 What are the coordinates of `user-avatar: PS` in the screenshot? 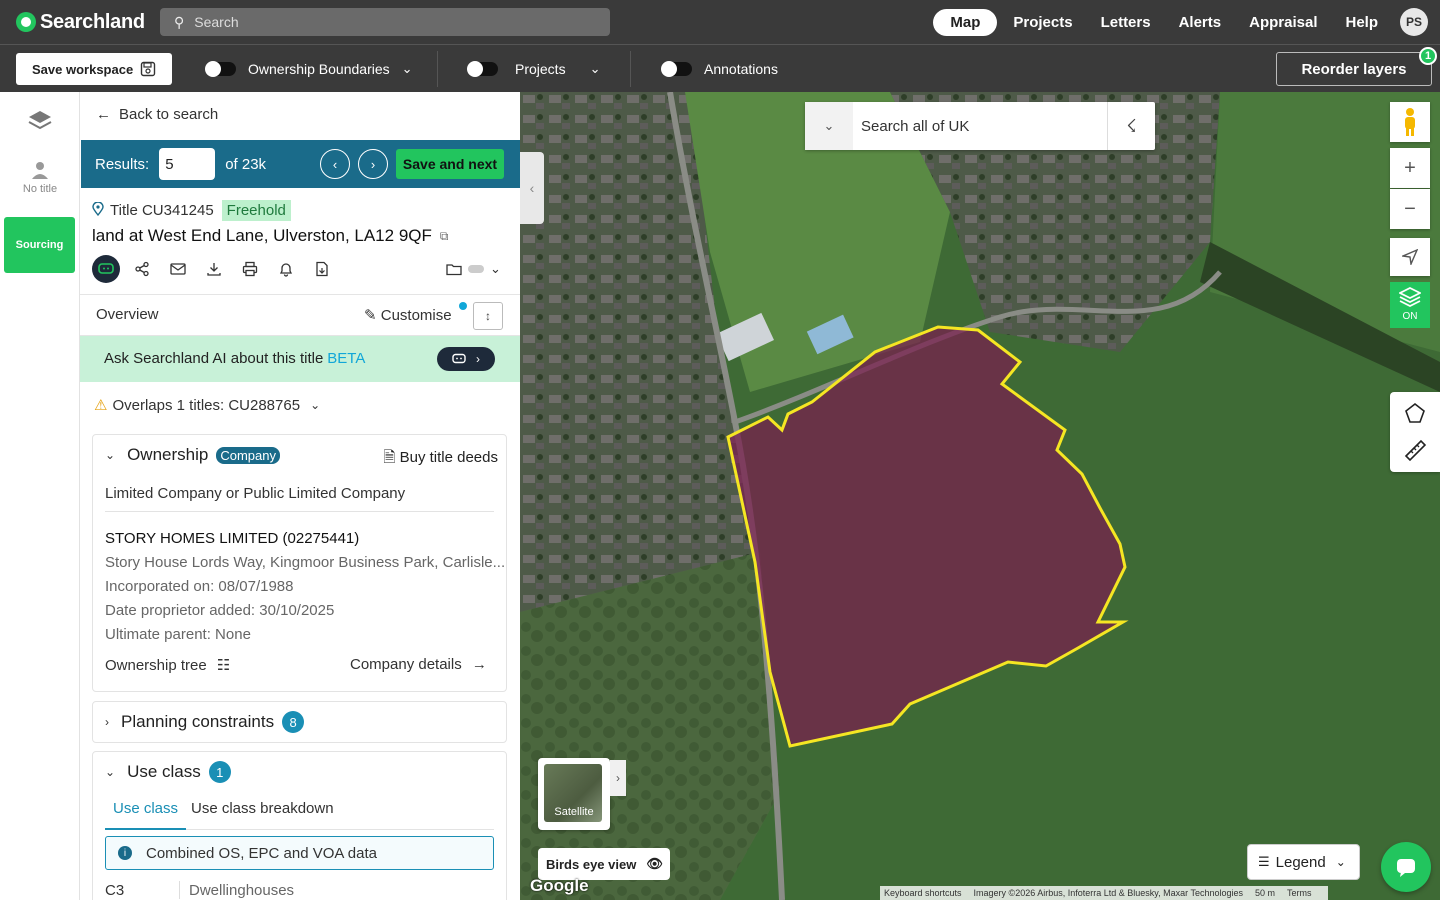 It's located at (1414, 22).